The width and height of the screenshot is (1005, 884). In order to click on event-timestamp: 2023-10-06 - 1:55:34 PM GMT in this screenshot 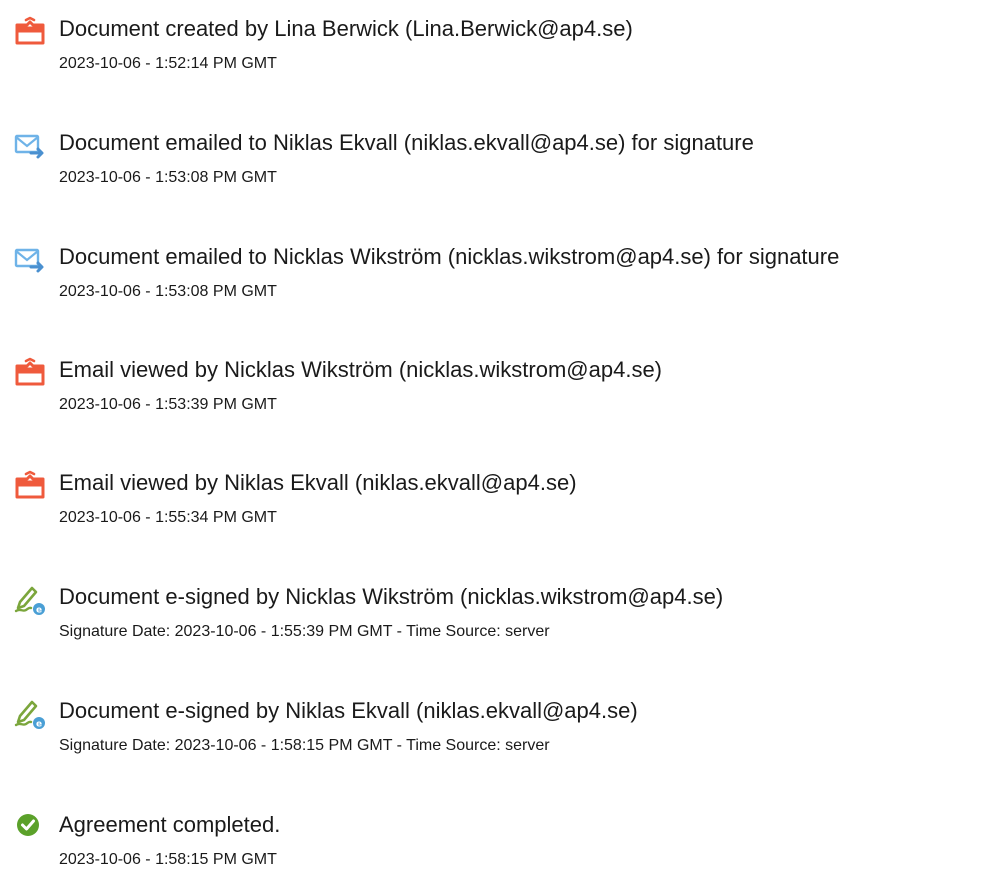, I will do `click(168, 517)`.